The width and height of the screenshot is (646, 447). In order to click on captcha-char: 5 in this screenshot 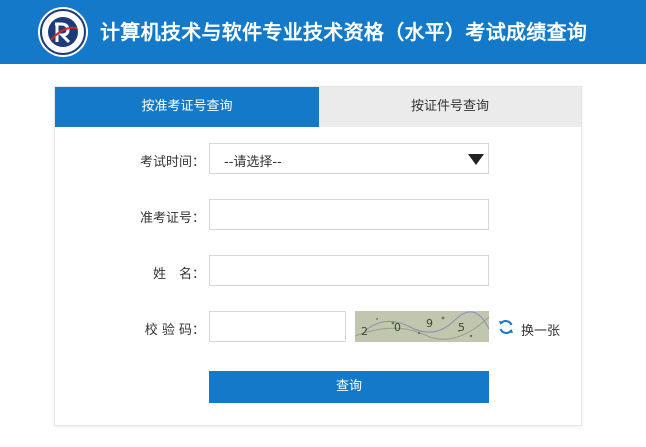, I will do `click(461, 327)`.